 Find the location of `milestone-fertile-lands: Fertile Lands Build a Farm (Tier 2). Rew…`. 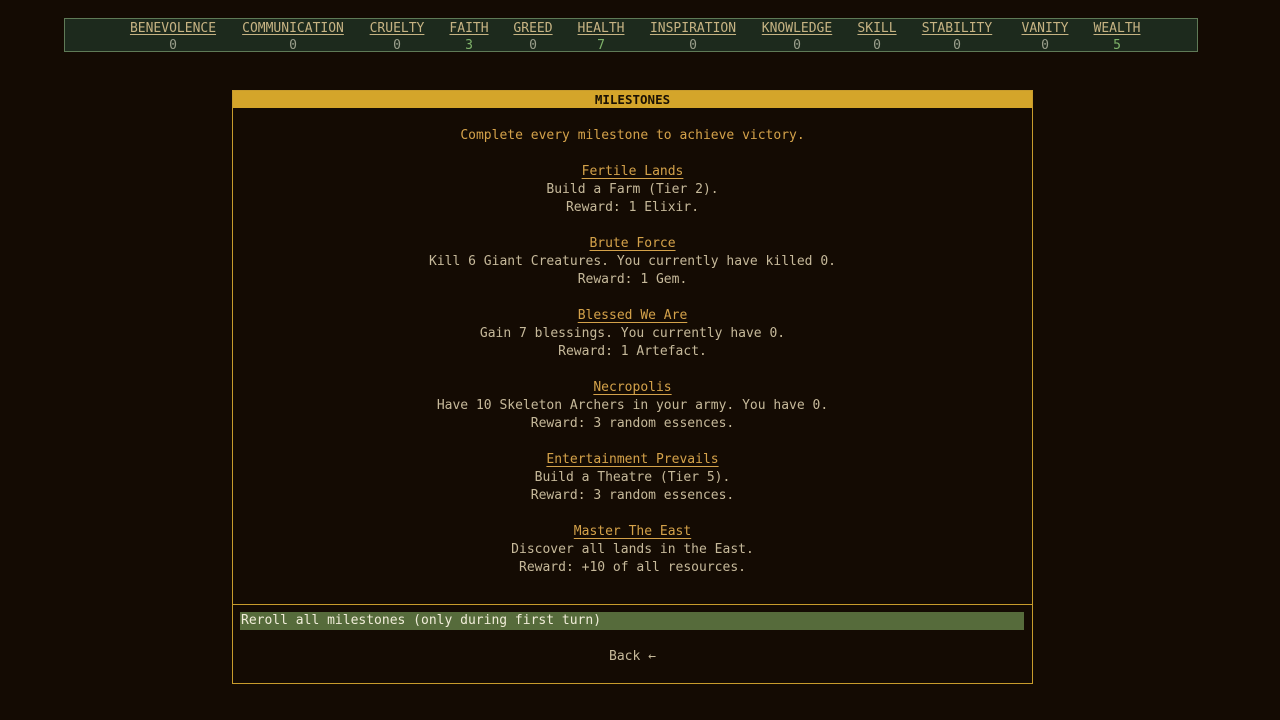

milestone-fertile-lands: Fertile Lands Build a Farm (Tier 2). Rew… is located at coordinates (632, 190).